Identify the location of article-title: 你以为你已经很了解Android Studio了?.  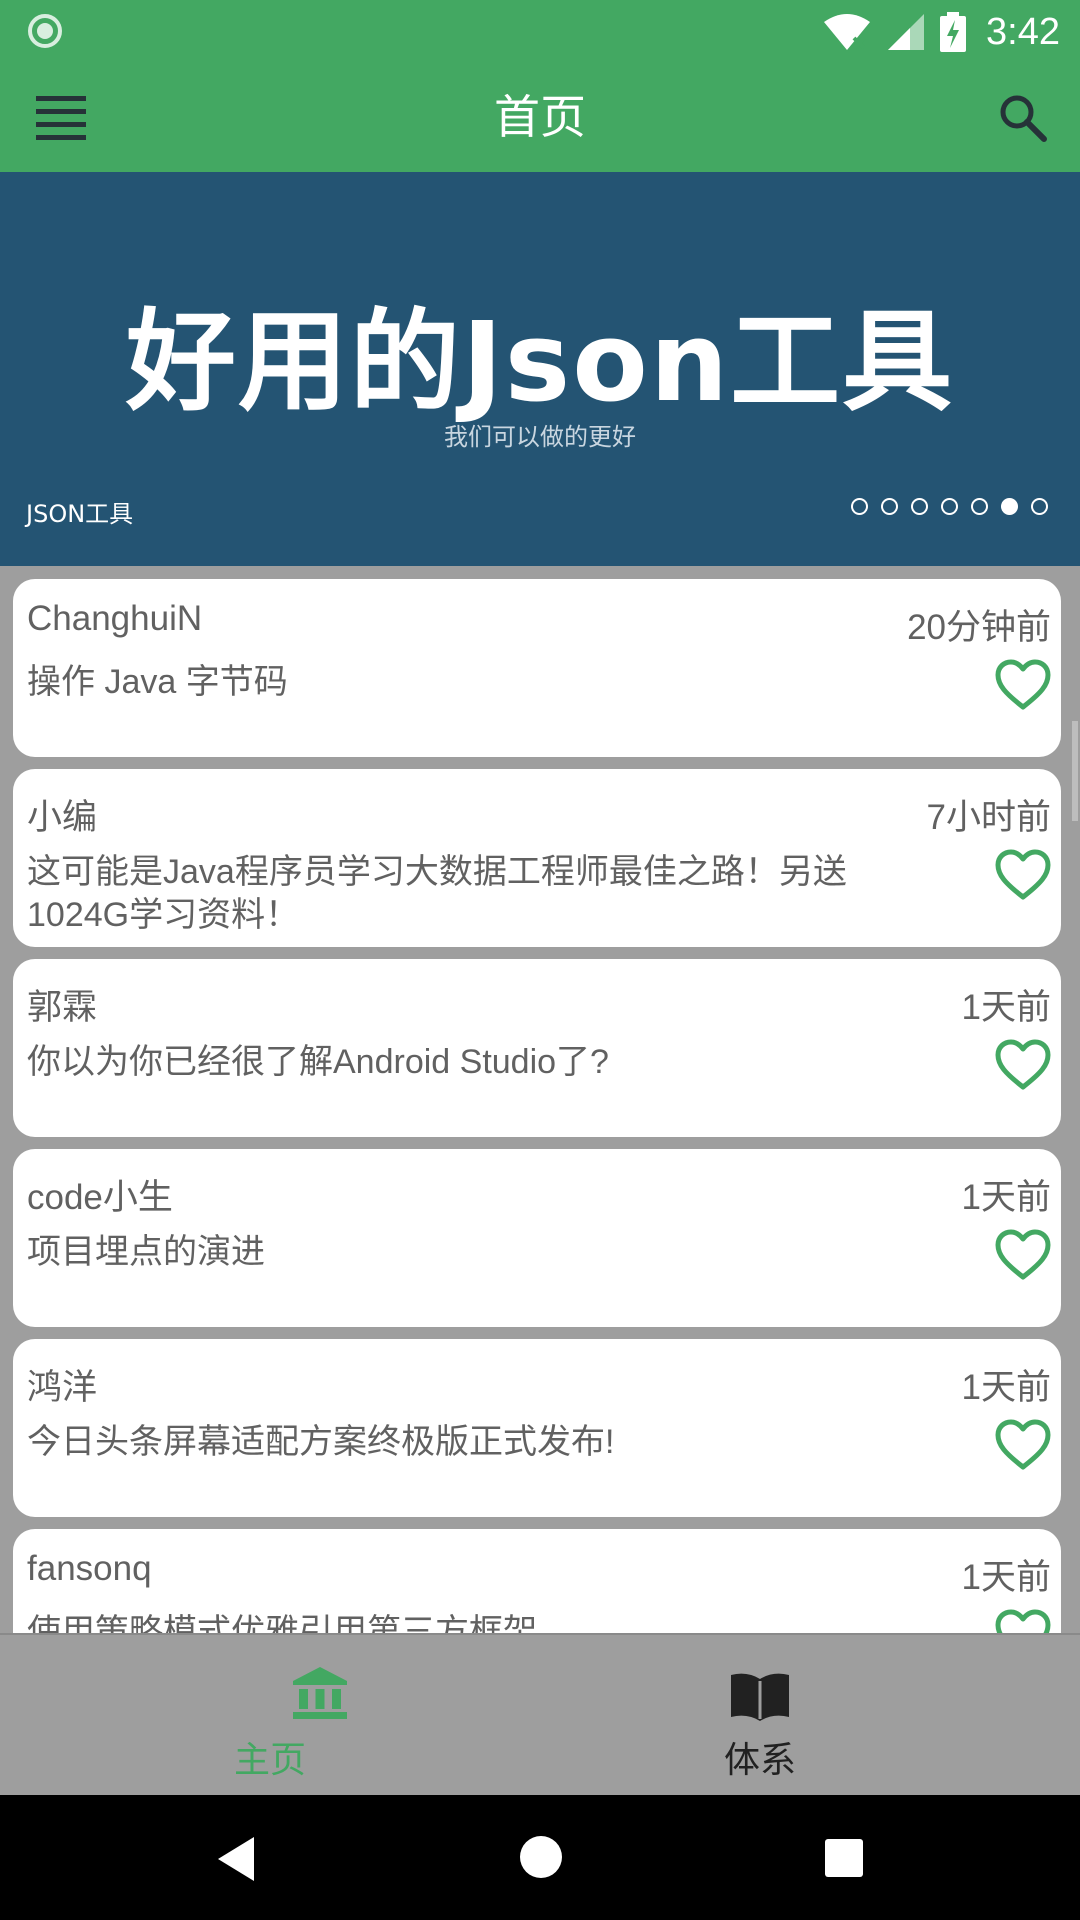
(318, 1062).